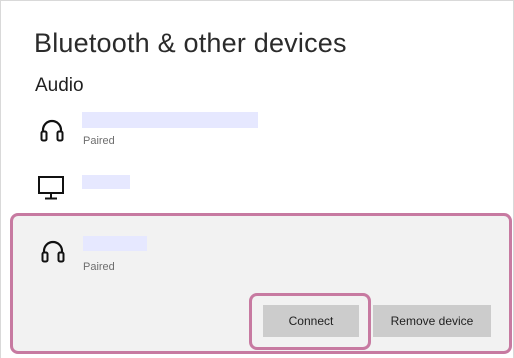  I want to click on page-title: Bluetooth & other devices, so click(190, 43).